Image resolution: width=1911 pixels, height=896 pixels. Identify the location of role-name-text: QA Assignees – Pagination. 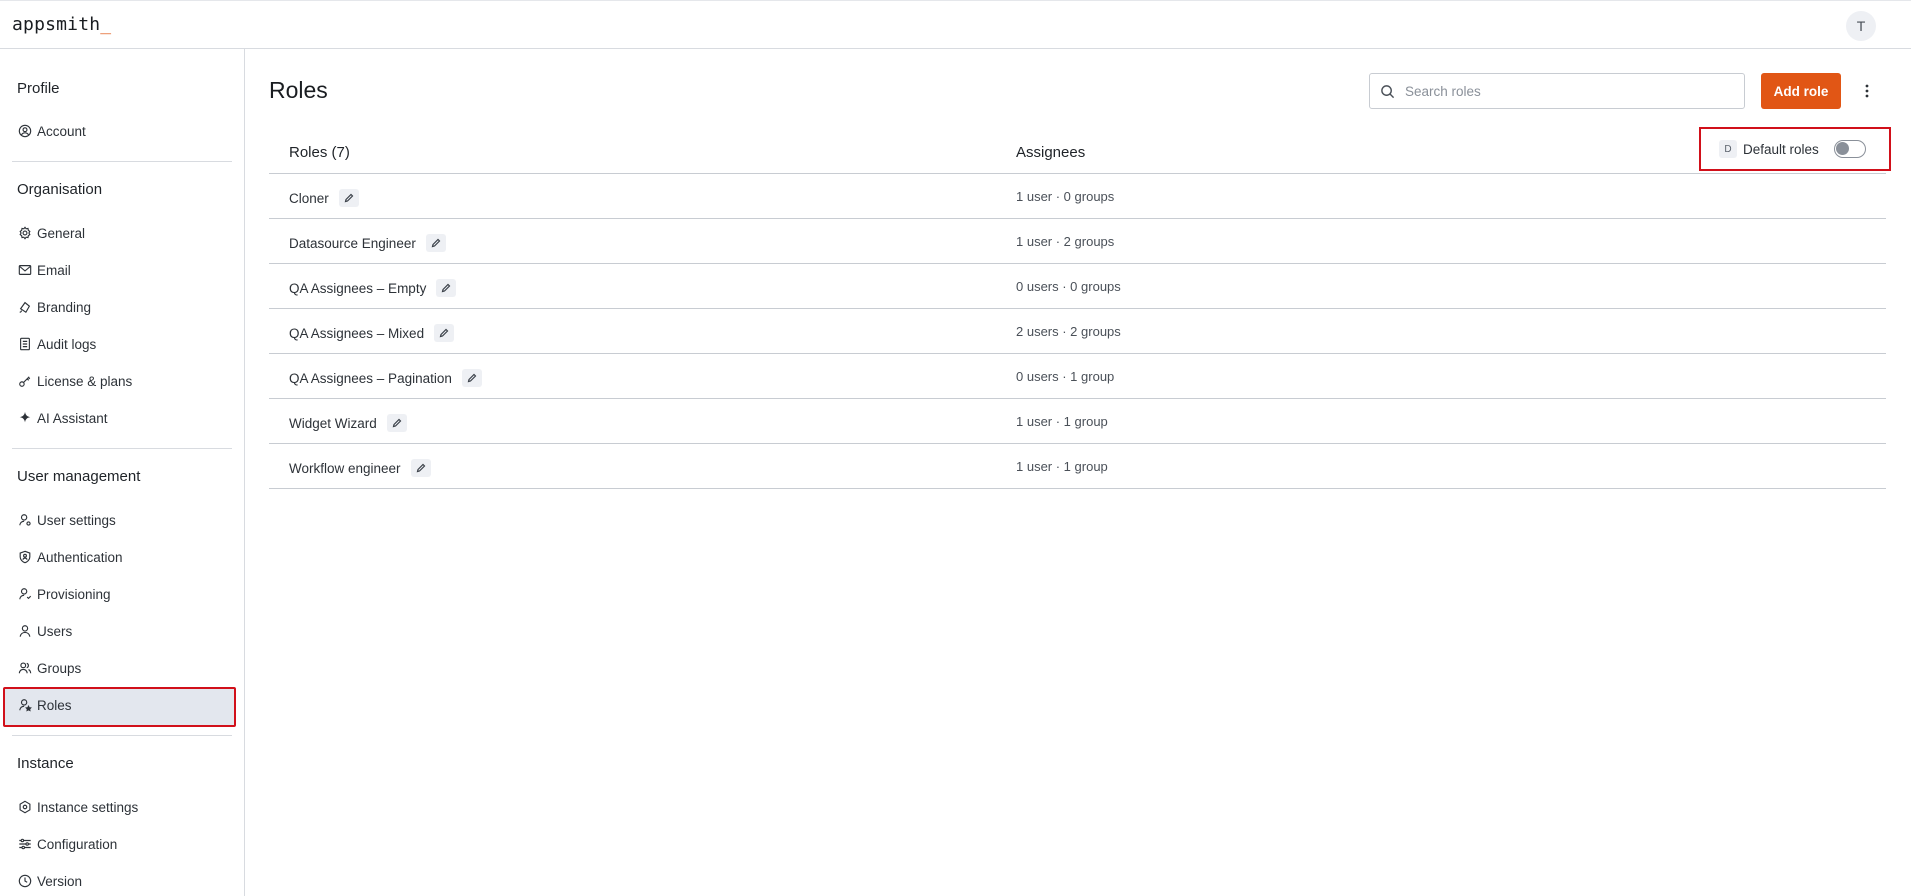
(370, 378).